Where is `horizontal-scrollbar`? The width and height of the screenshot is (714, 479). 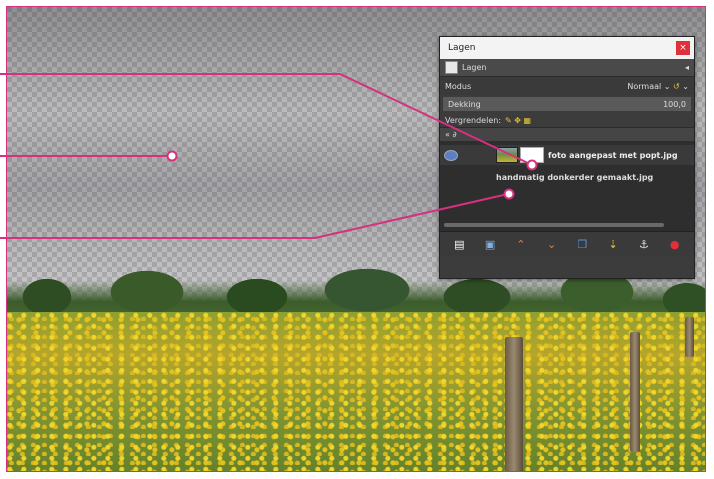 horizontal-scrollbar is located at coordinates (554, 225).